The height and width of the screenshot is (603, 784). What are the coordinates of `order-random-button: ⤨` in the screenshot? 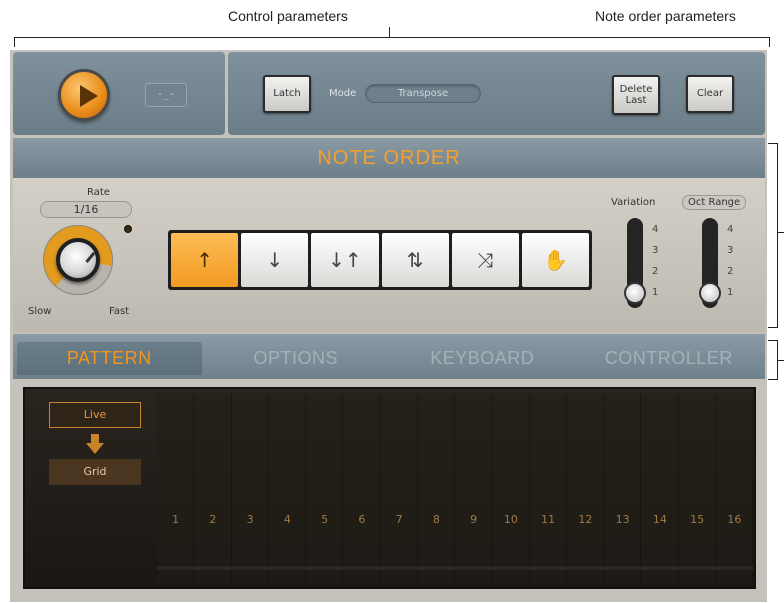 It's located at (485, 260).